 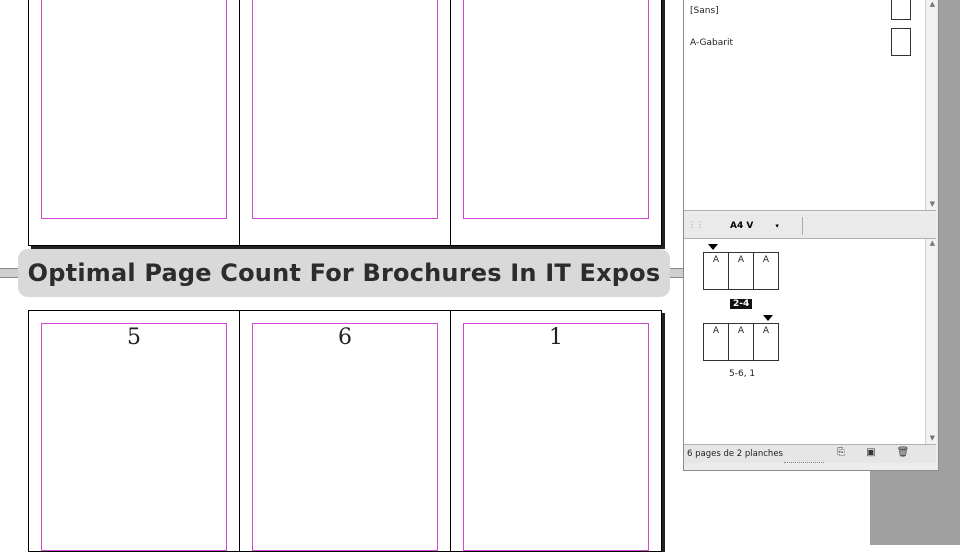 I want to click on document-page: 5, so click(x=134, y=431).